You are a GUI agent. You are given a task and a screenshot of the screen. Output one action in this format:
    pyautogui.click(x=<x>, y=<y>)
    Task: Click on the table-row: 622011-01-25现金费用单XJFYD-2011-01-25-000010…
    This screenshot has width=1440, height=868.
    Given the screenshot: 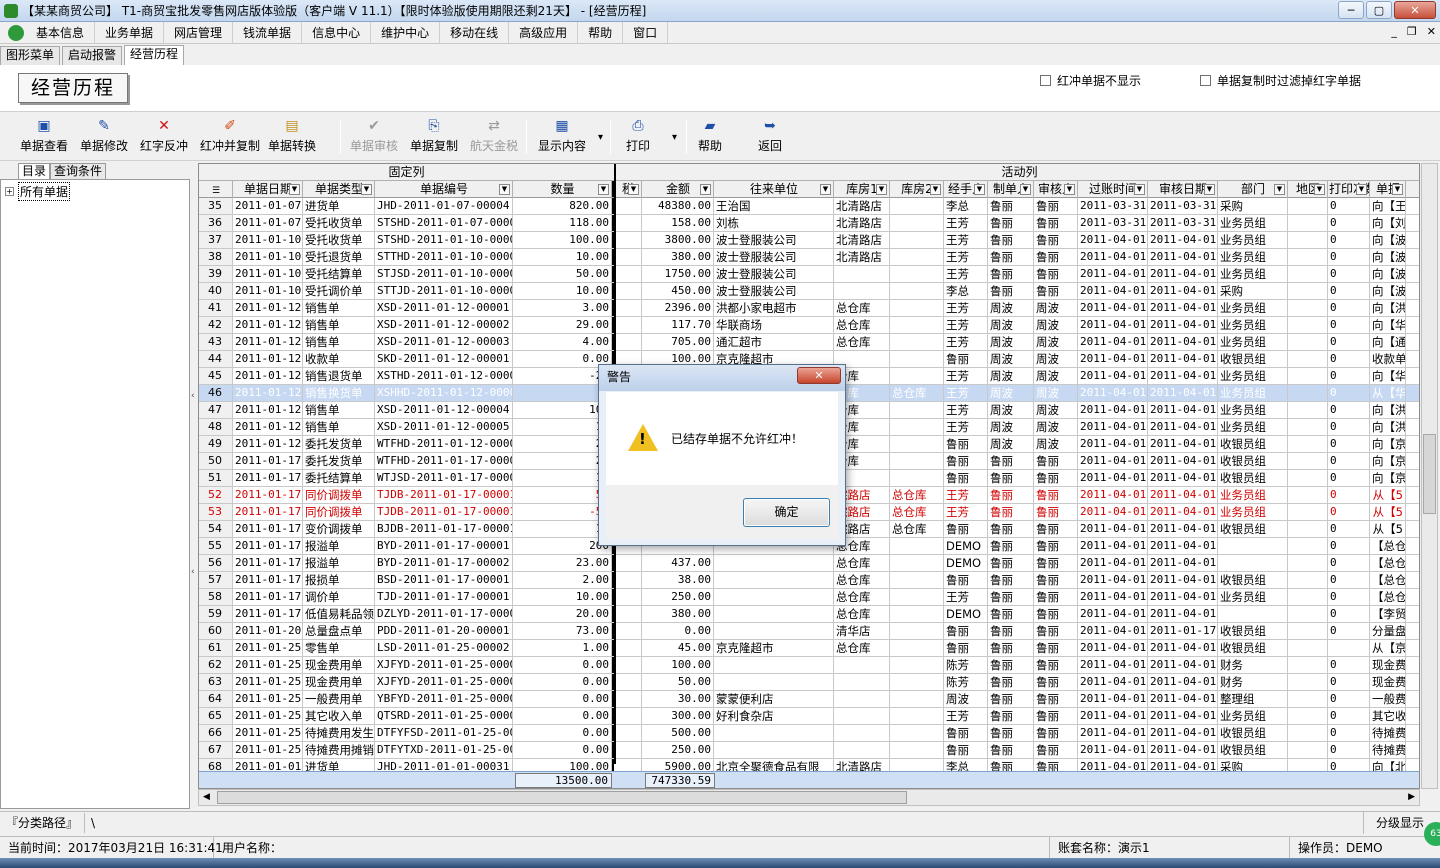 What is the action you would take?
    pyautogui.click(x=809, y=665)
    